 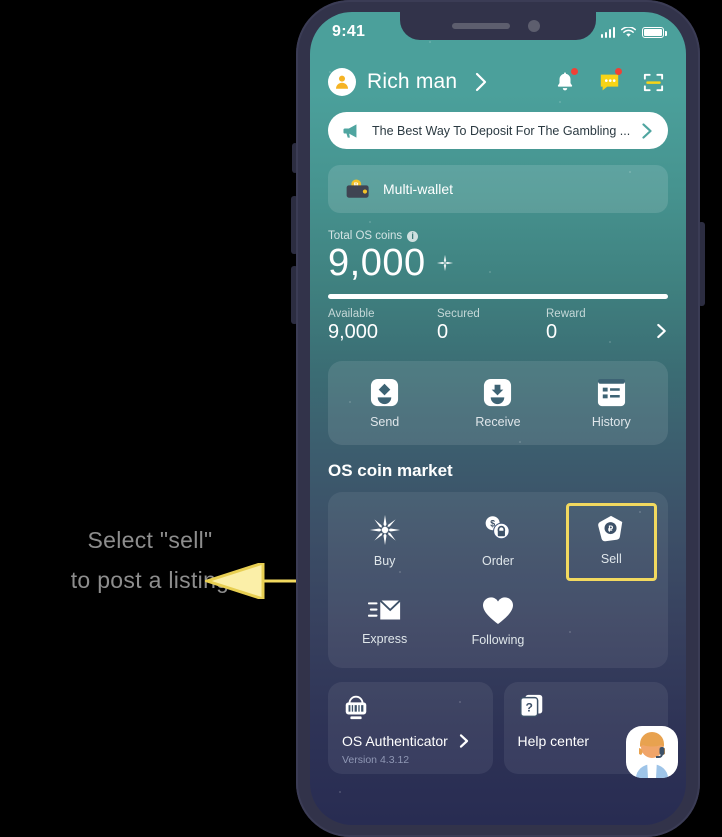 I want to click on question-doc-icon: ?, so click(x=530, y=706).